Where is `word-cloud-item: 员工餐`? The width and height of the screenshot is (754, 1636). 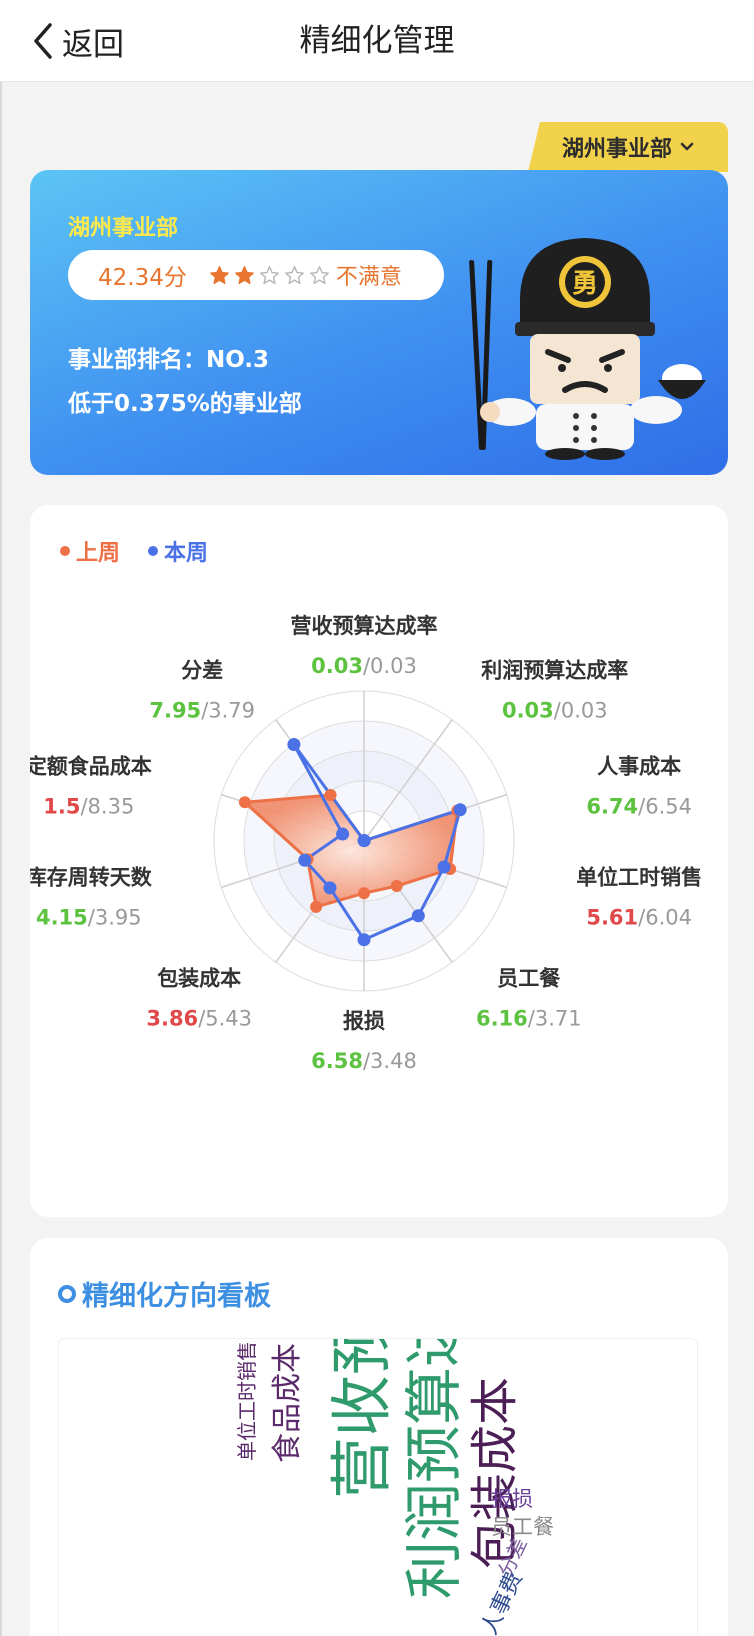 word-cloud-item: 员工餐 is located at coordinates (522, 1527).